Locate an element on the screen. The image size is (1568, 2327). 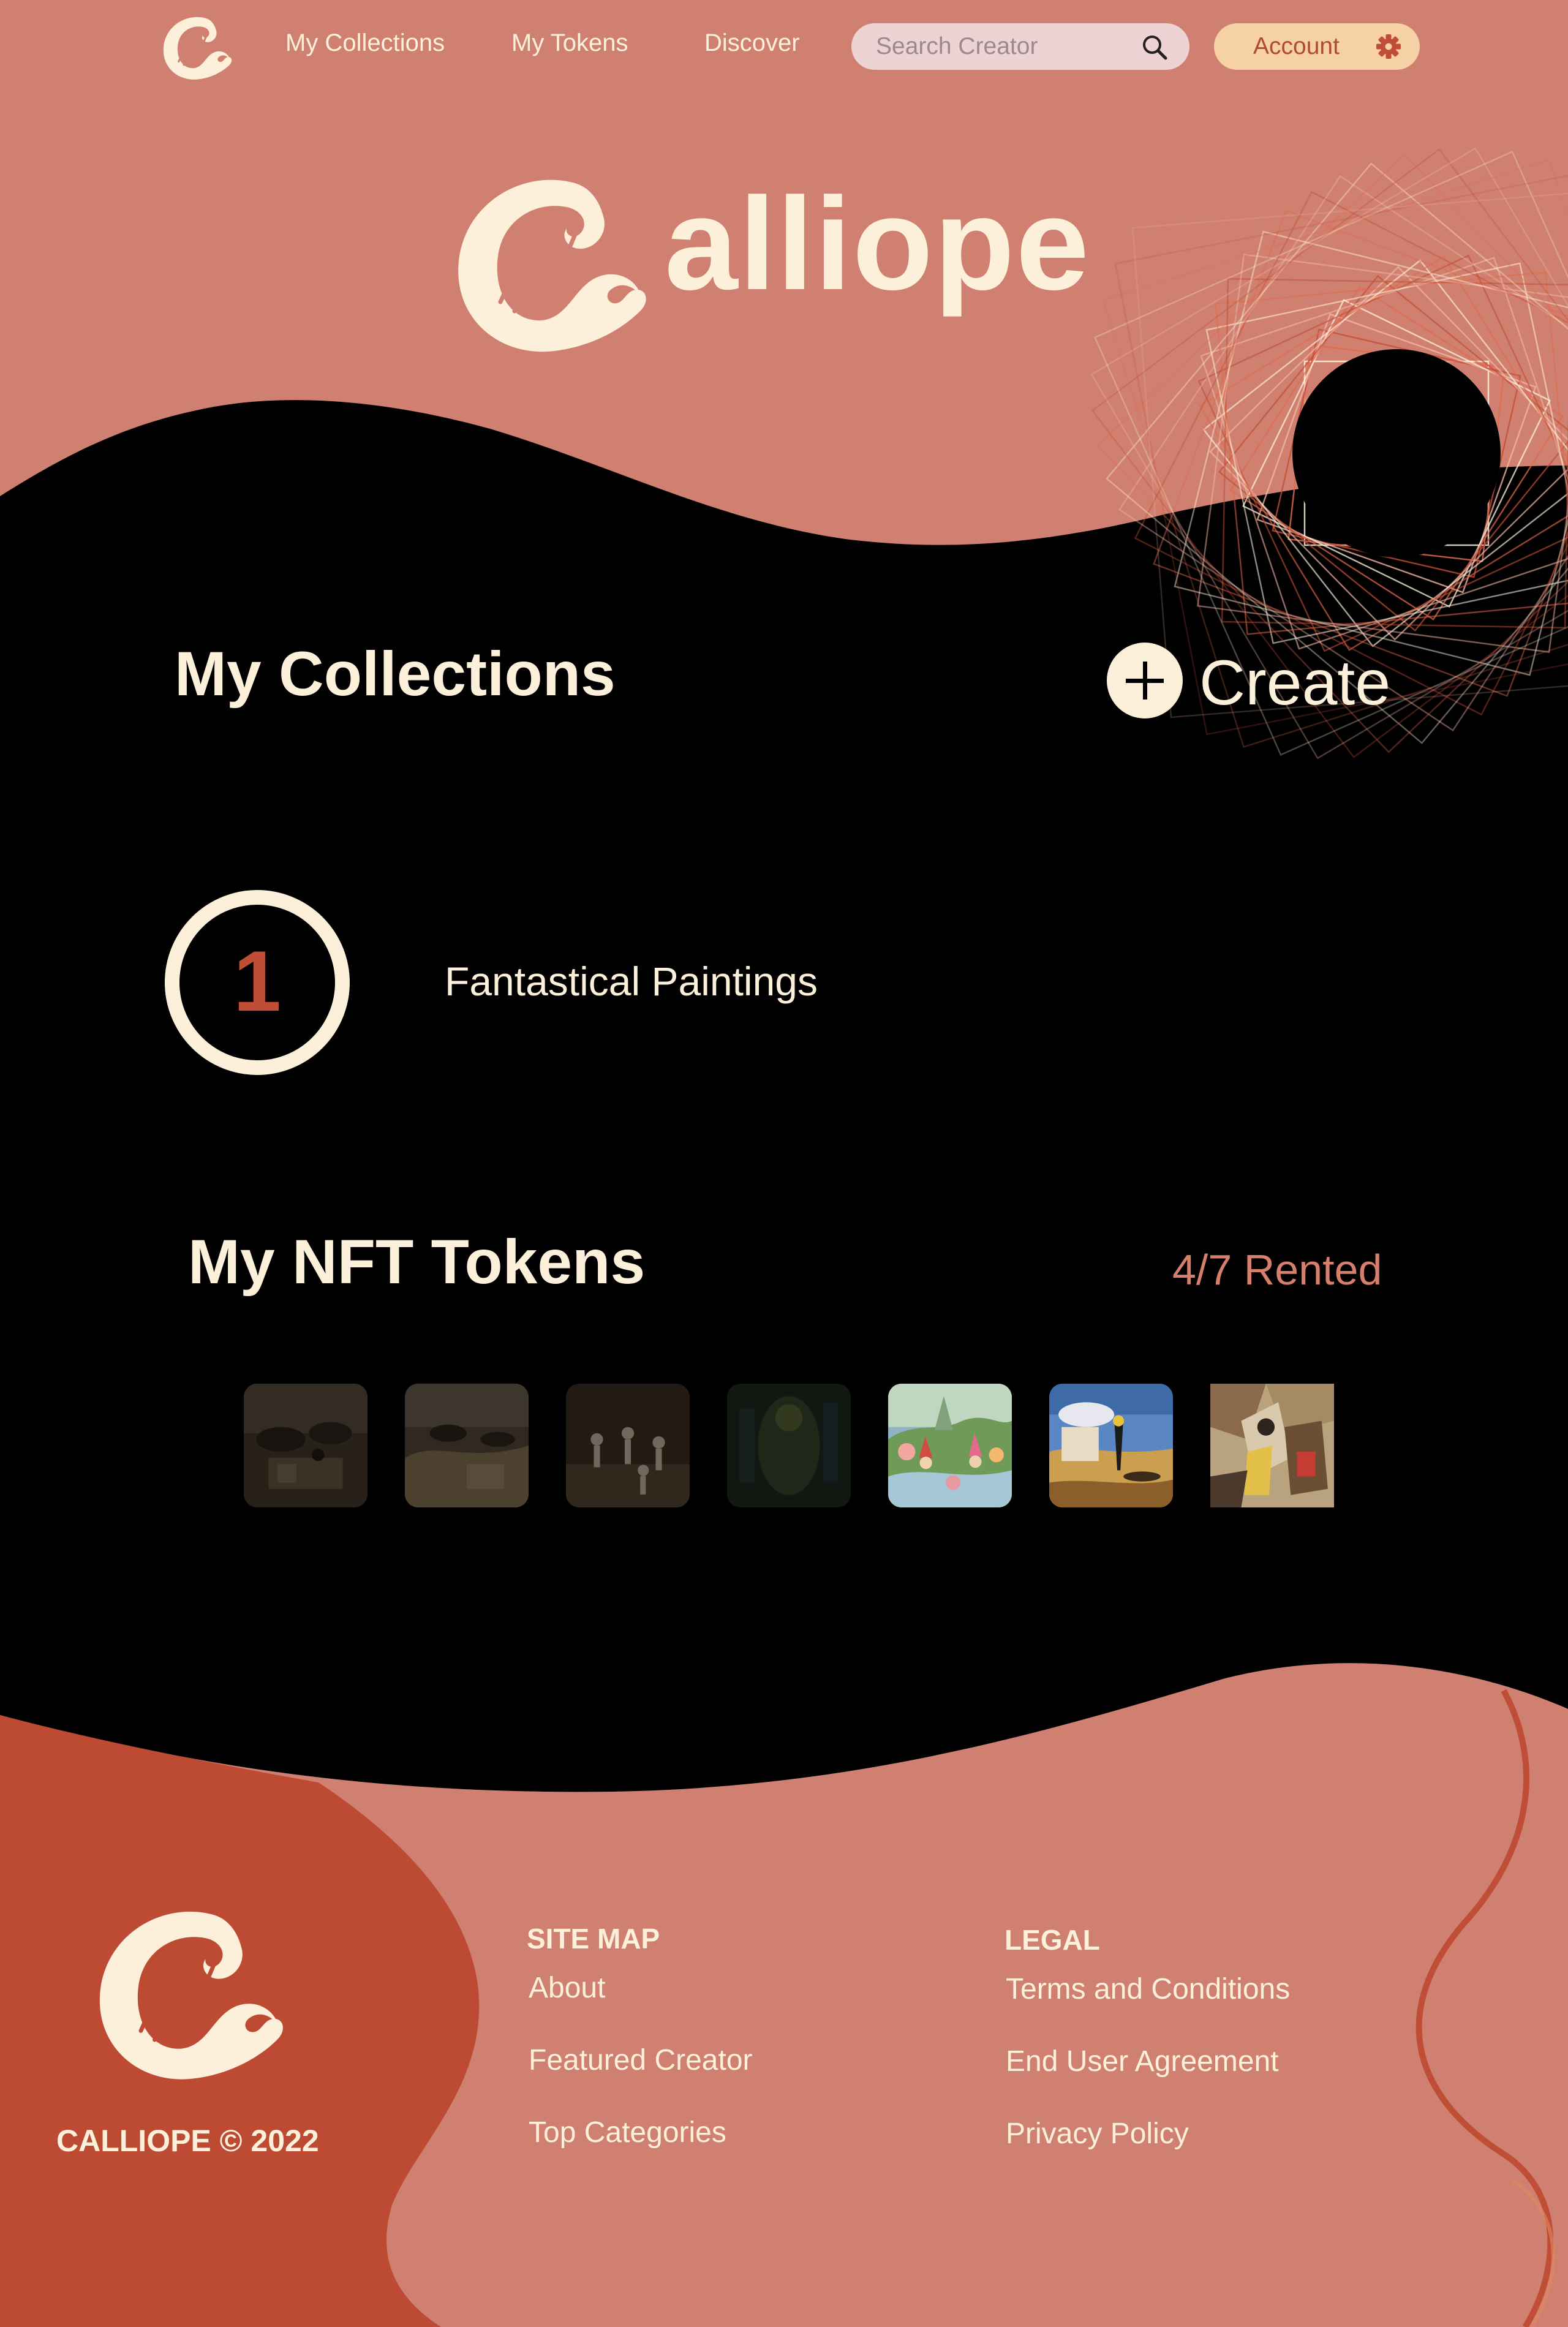
starburst-decoration is located at coordinates (1329, 453).